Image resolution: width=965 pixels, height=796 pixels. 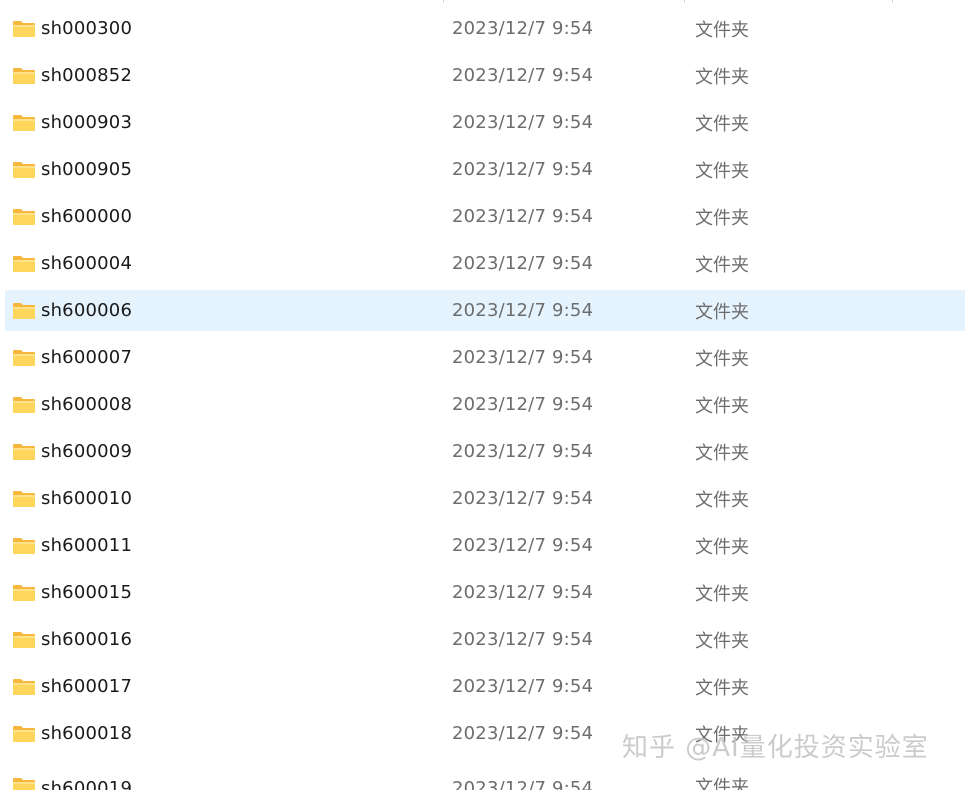 I want to click on file-name: sh600016, so click(x=87, y=639).